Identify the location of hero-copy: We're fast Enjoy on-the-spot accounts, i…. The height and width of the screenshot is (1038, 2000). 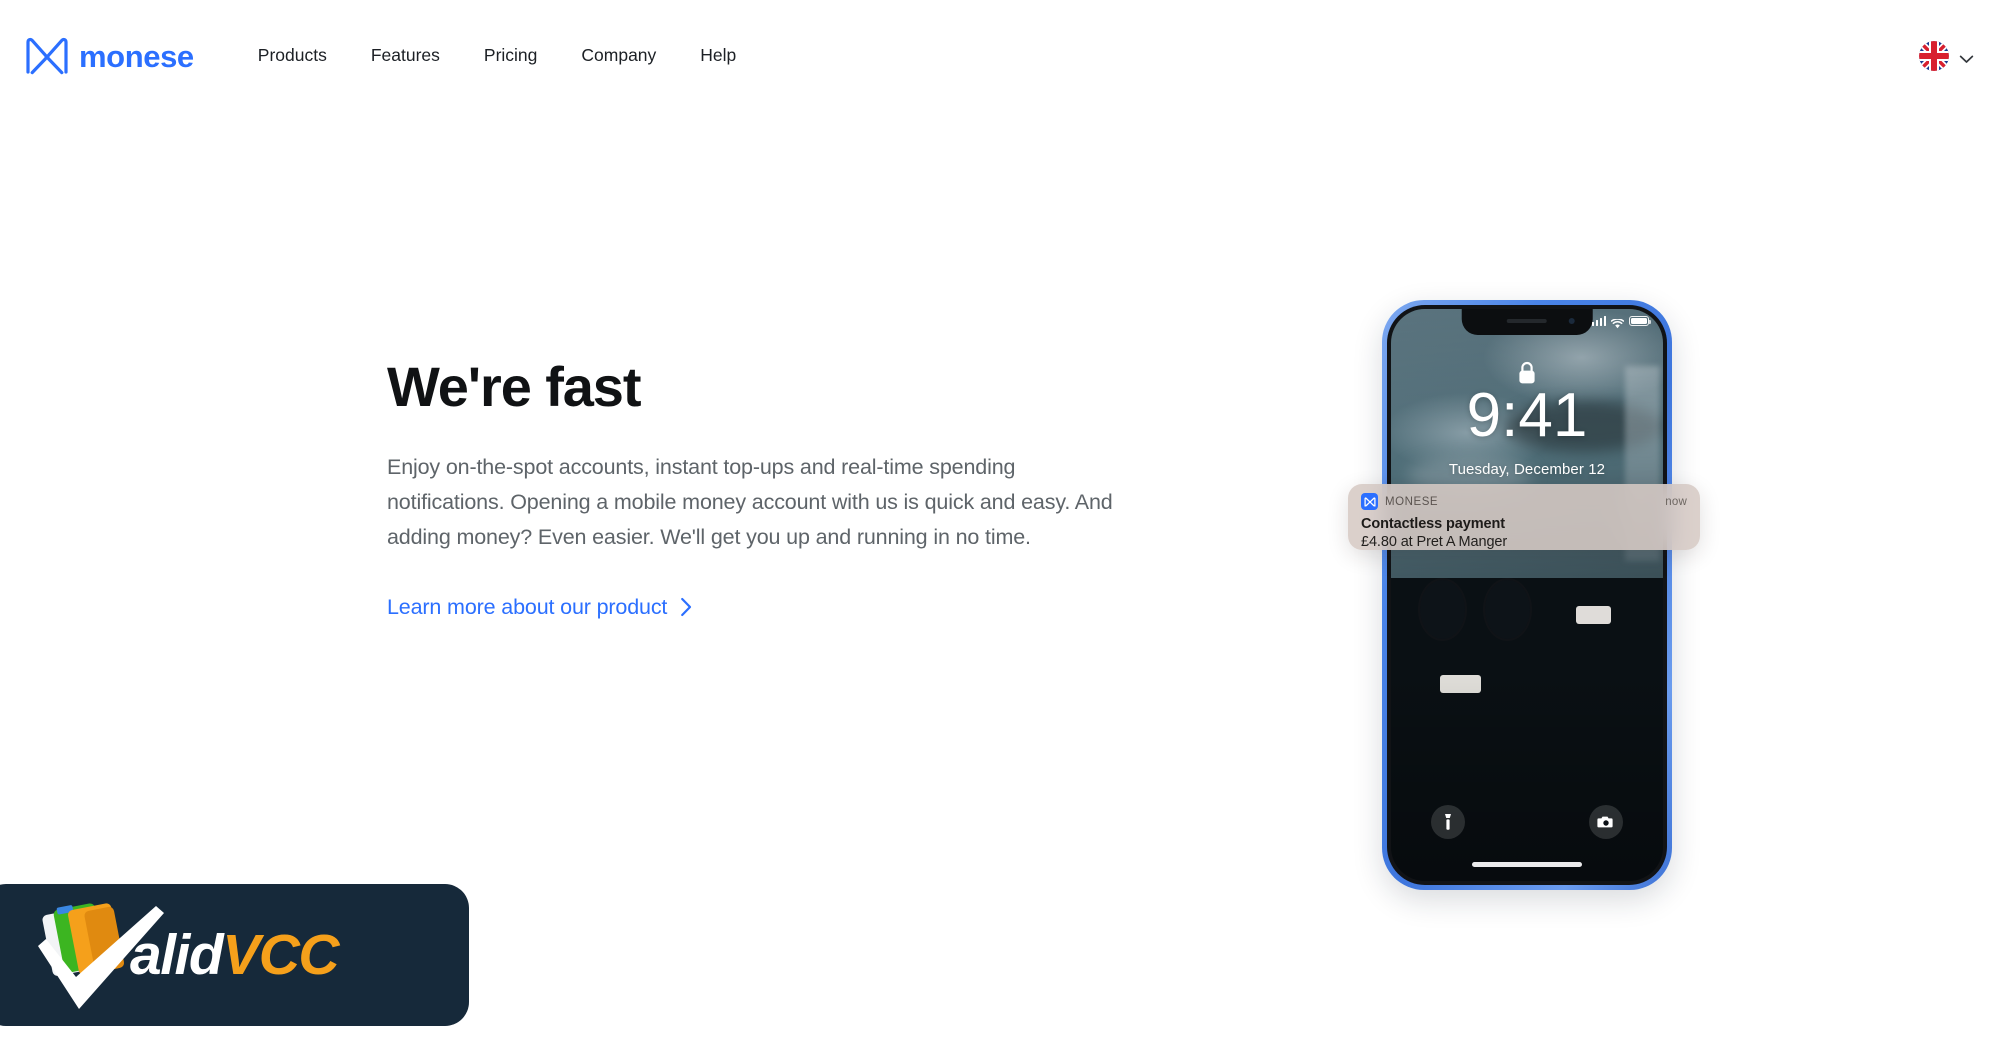
(757, 487).